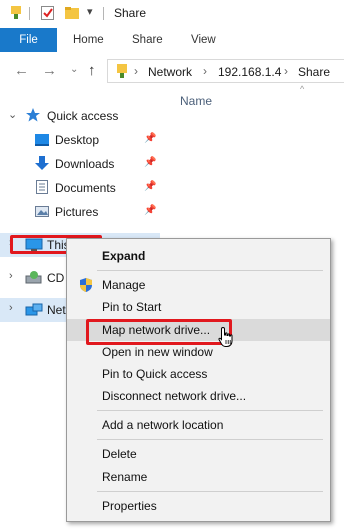 The image size is (344, 530). I want to click on menu-item-label: Properties, so click(129, 506).